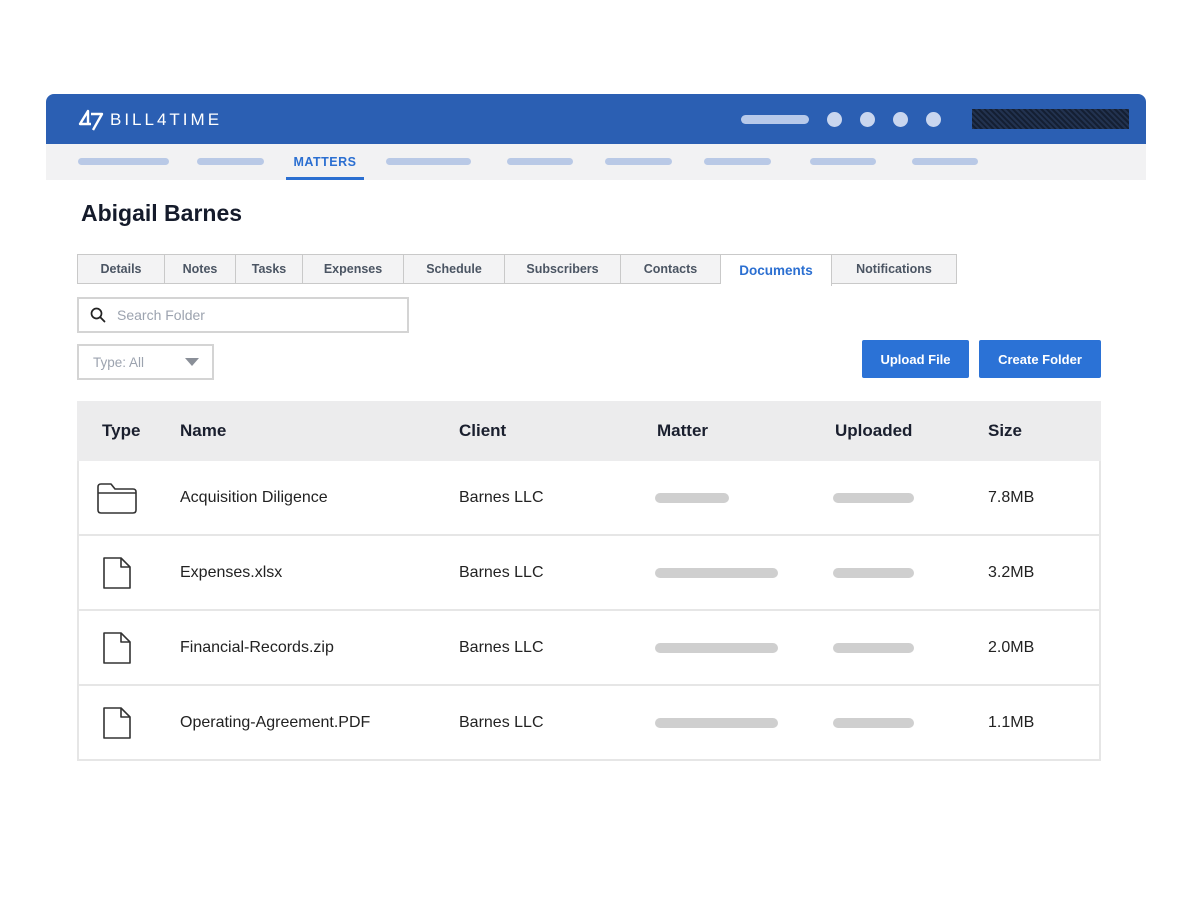 This screenshot has width=1200, height=900. What do you see at coordinates (269, 269) in the screenshot?
I see `tab-tasks: Tasks` at bounding box center [269, 269].